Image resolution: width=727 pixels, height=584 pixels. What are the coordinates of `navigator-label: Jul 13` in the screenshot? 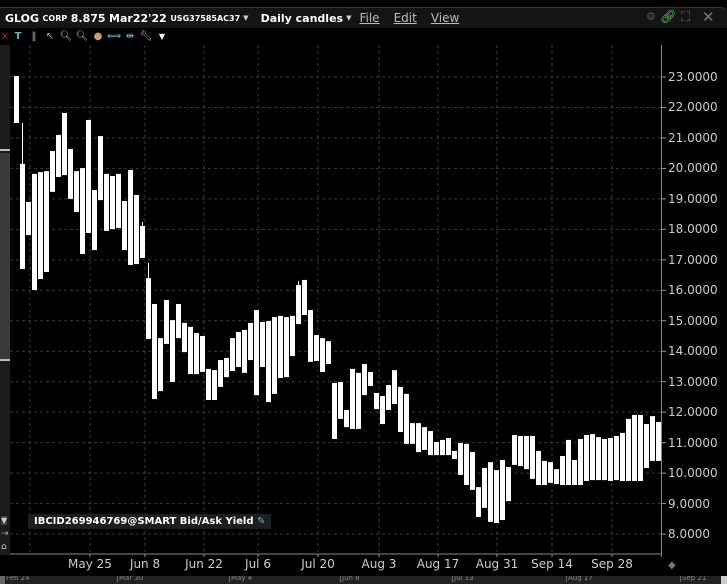 It's located at (463, 579).